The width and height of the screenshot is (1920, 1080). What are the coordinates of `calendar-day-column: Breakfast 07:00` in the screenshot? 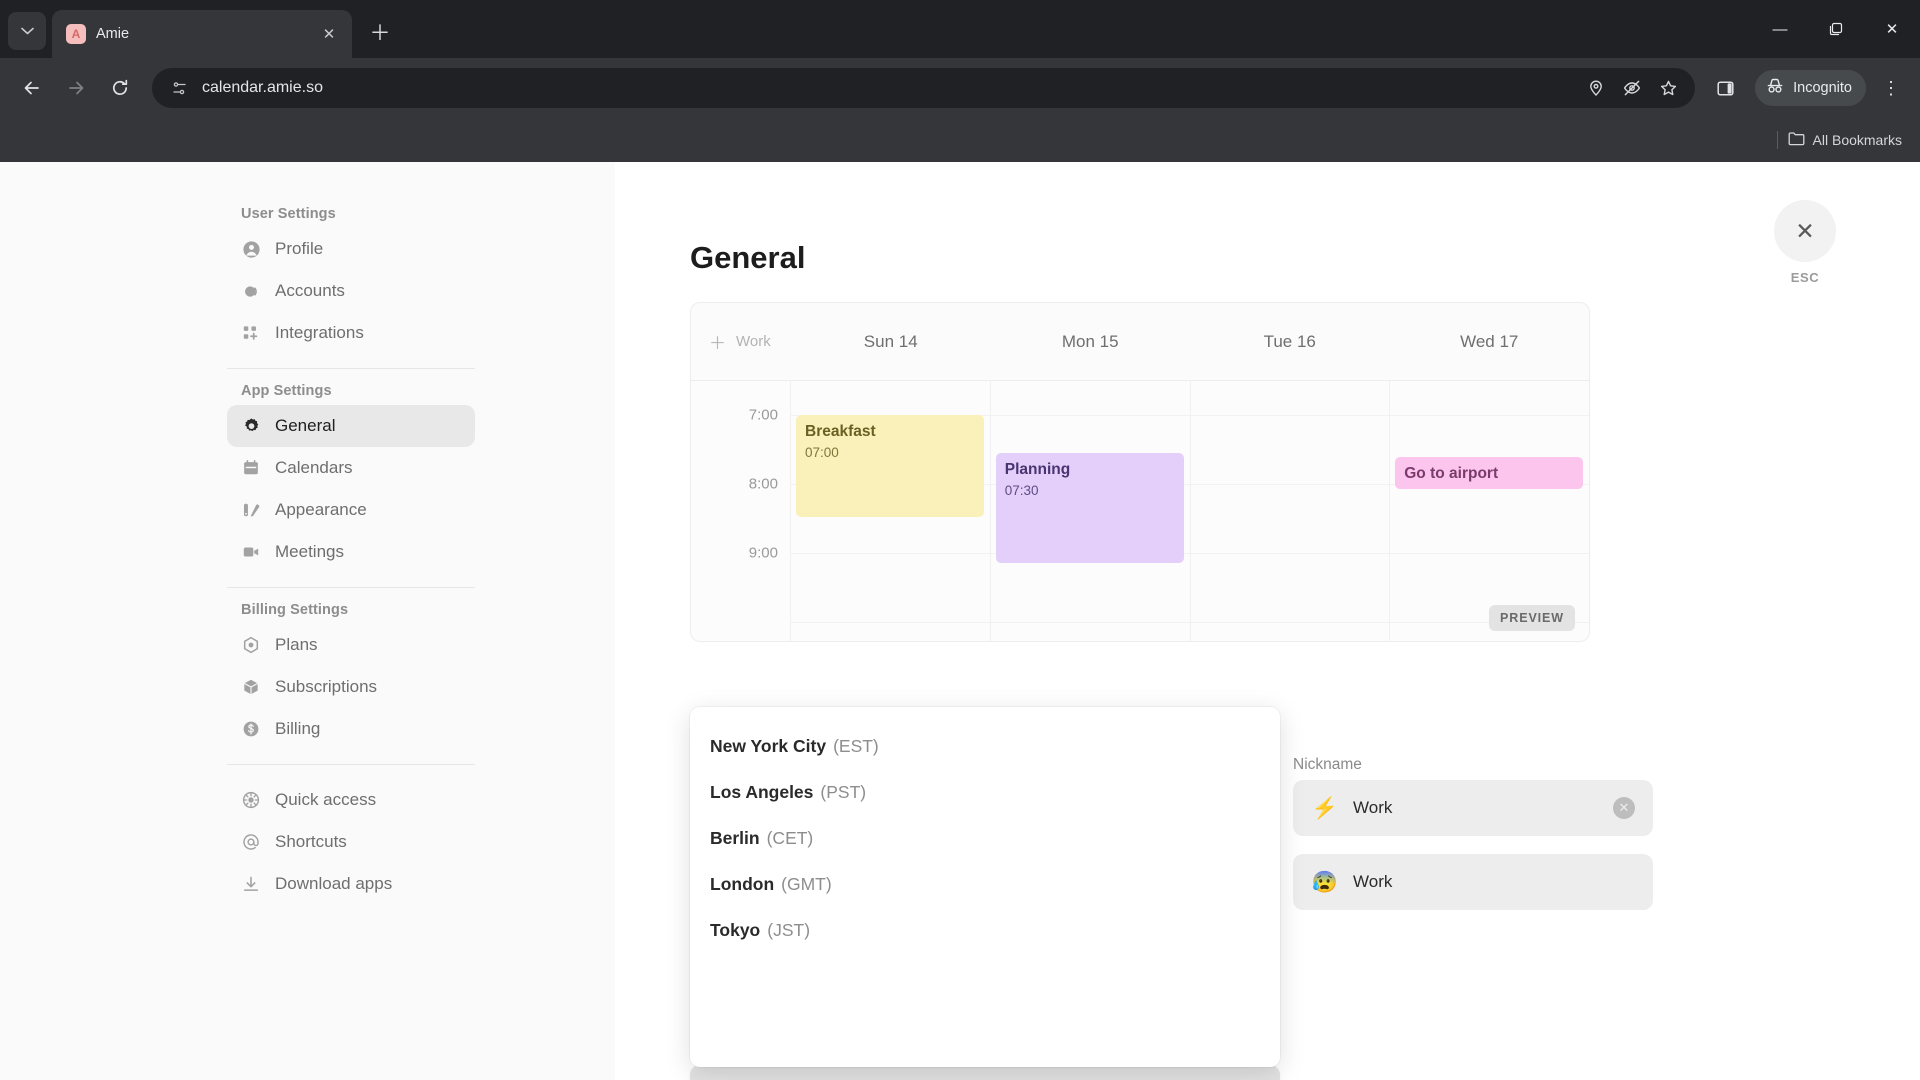 It's located at (891, 511).